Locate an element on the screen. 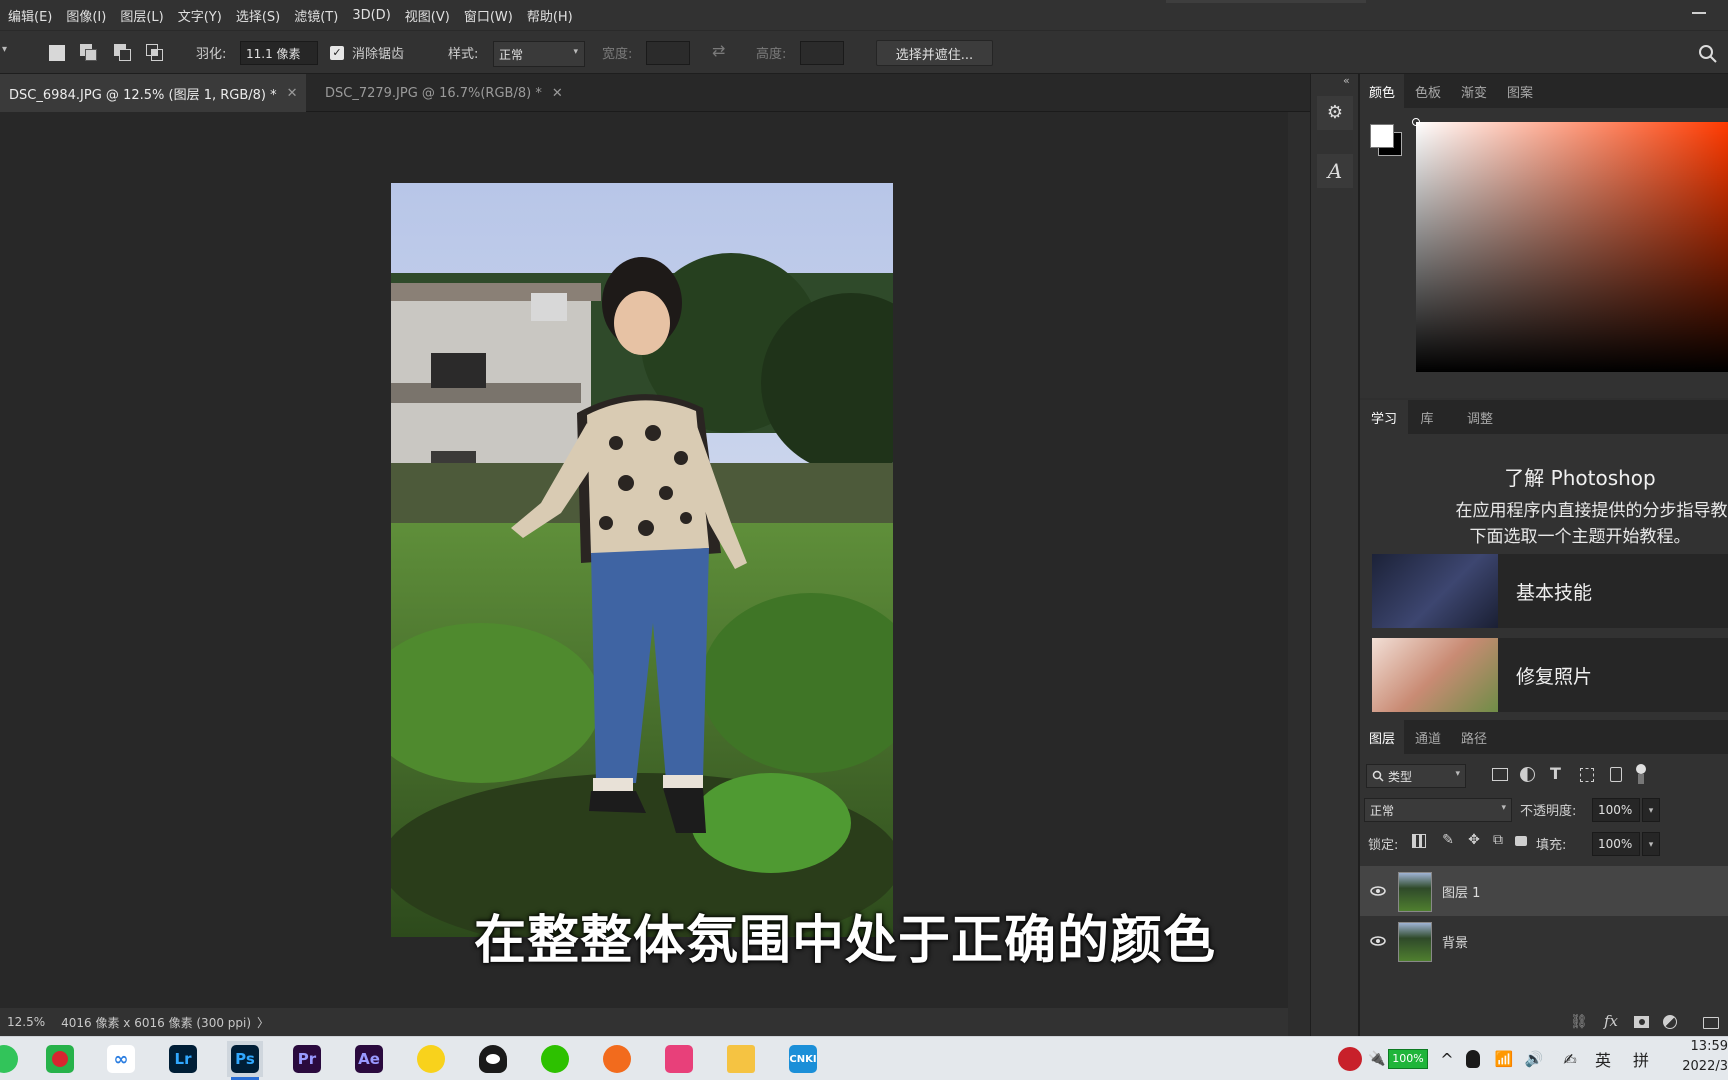  smart-object-filter-icon is located at coordinates (1616, 774).